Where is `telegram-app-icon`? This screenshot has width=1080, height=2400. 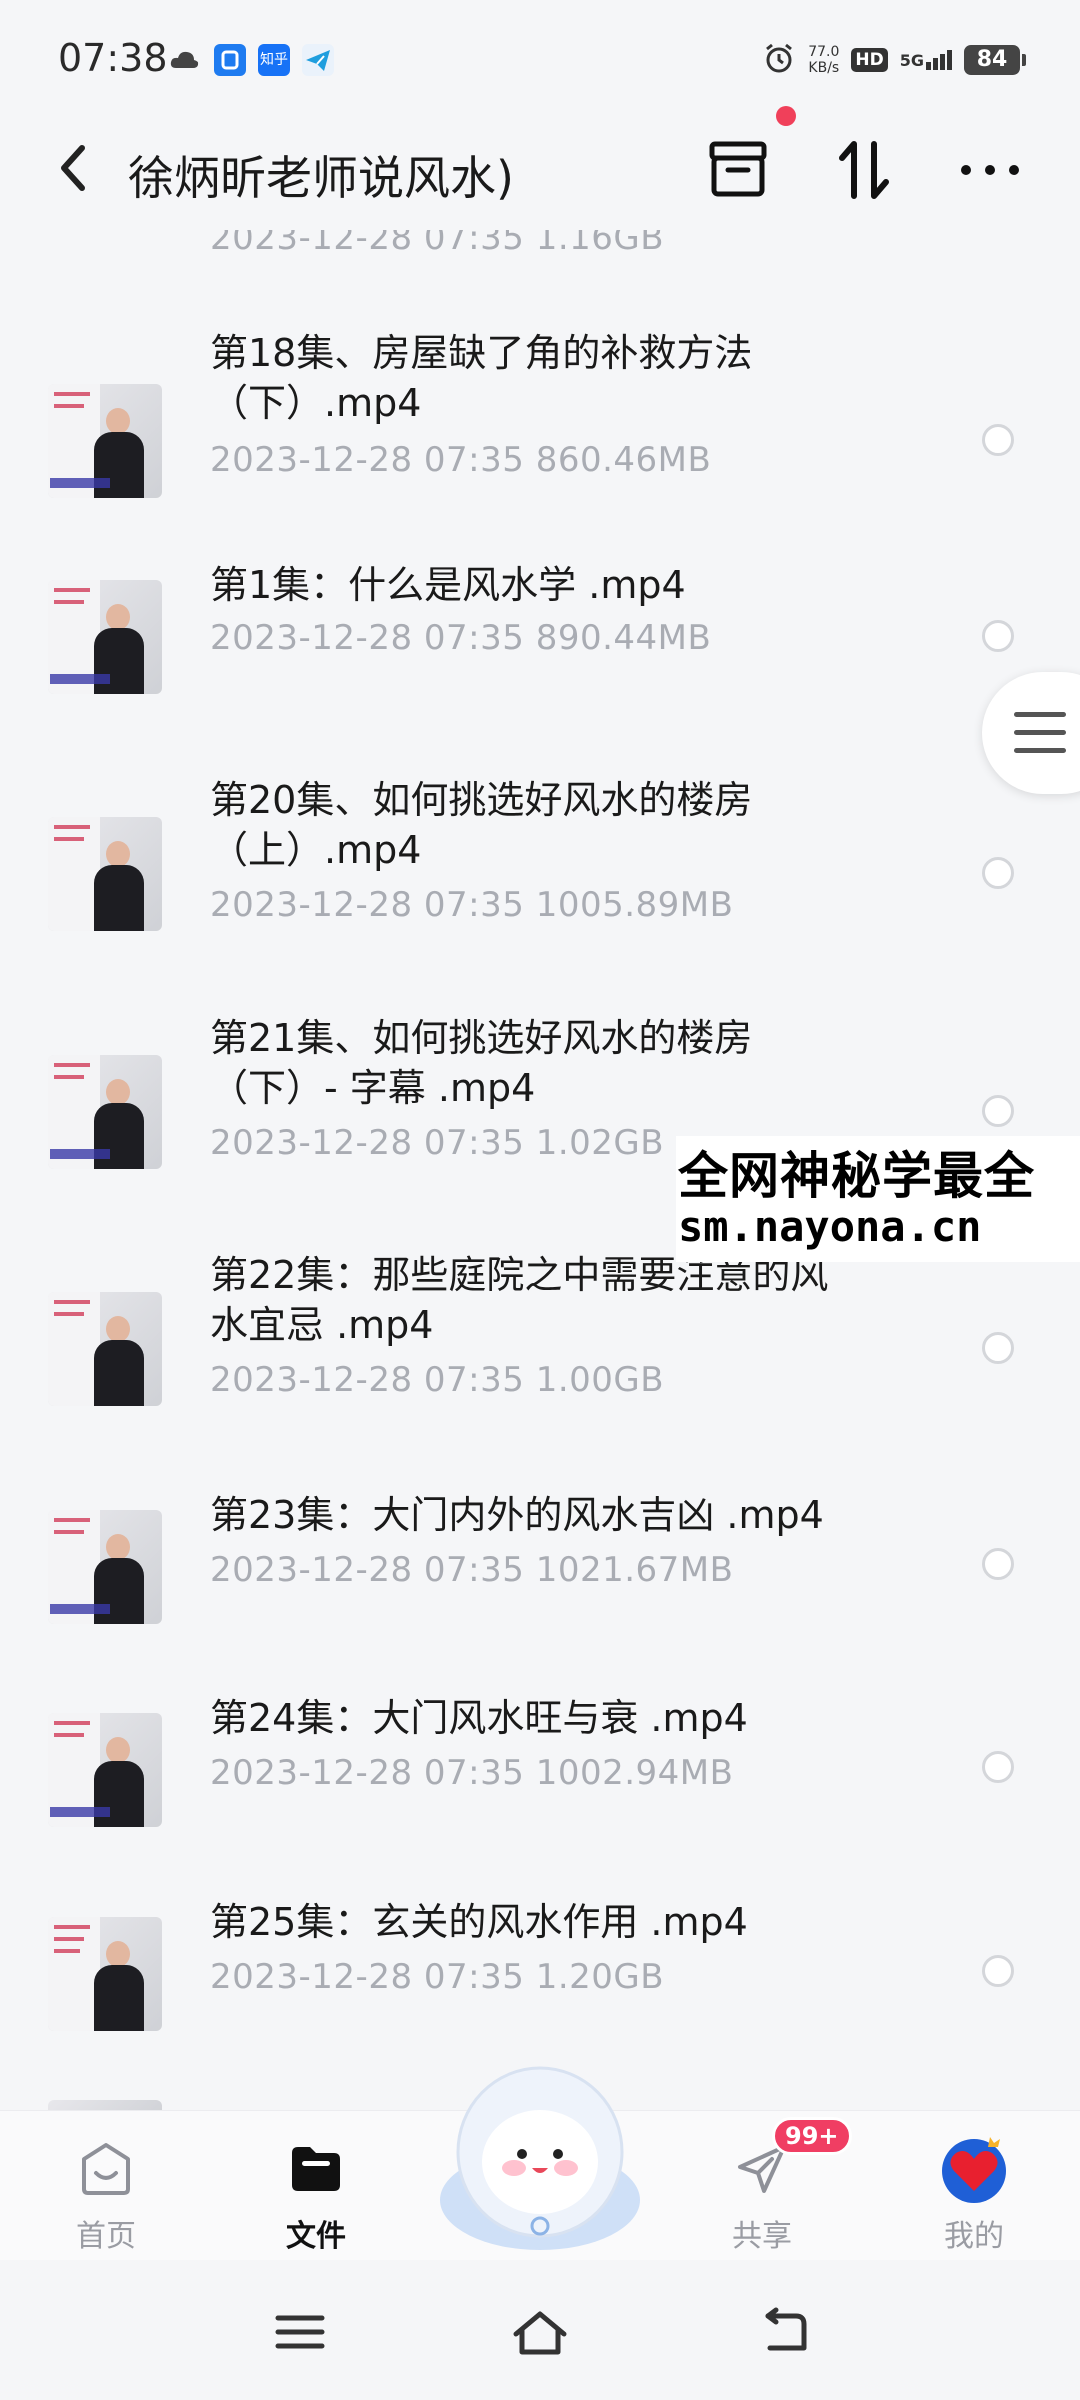 telegram-app-icon is located at coordinates (318, 60).